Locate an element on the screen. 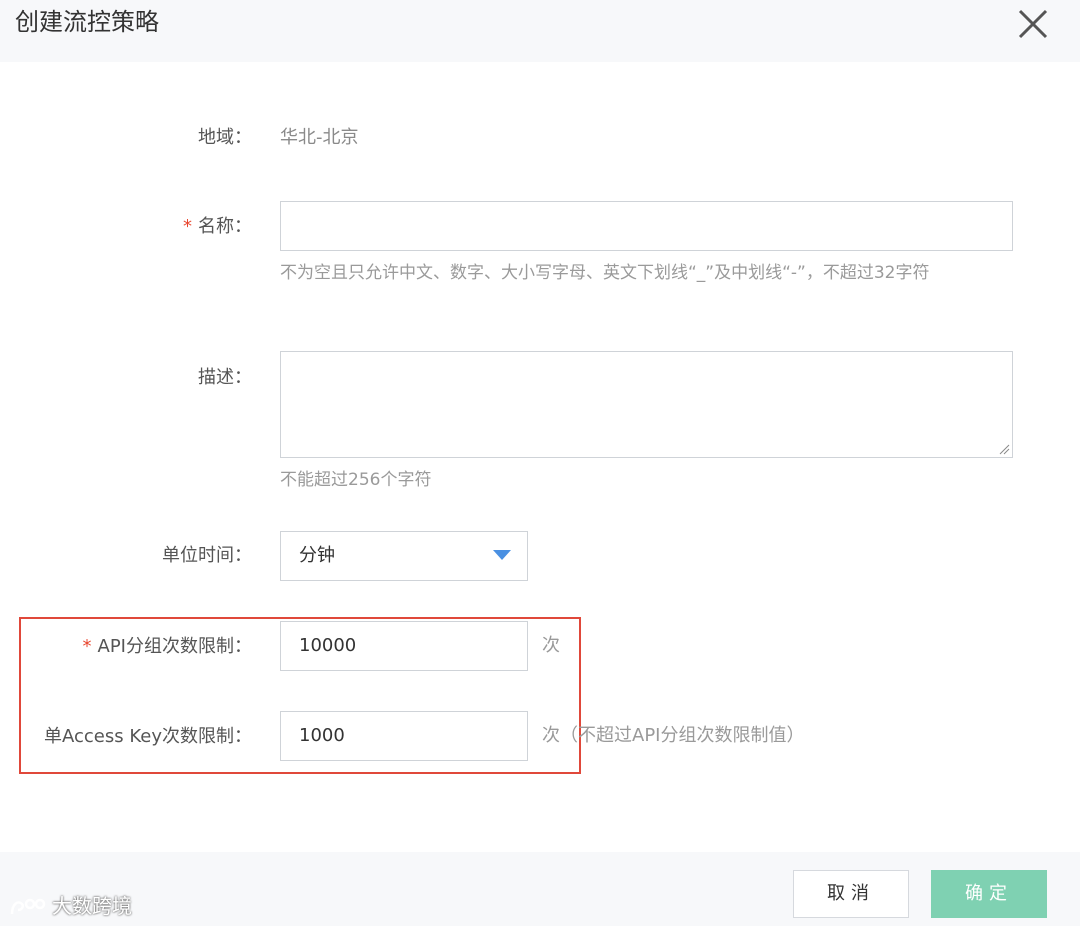  api-limit-label: API分组次数限制： is located at coordinates (174, 646).